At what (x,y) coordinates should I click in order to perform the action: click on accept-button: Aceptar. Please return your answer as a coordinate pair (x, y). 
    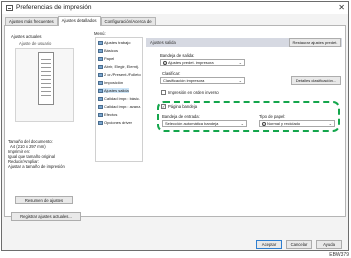
    Looking at the image, I should click on (269, 244).